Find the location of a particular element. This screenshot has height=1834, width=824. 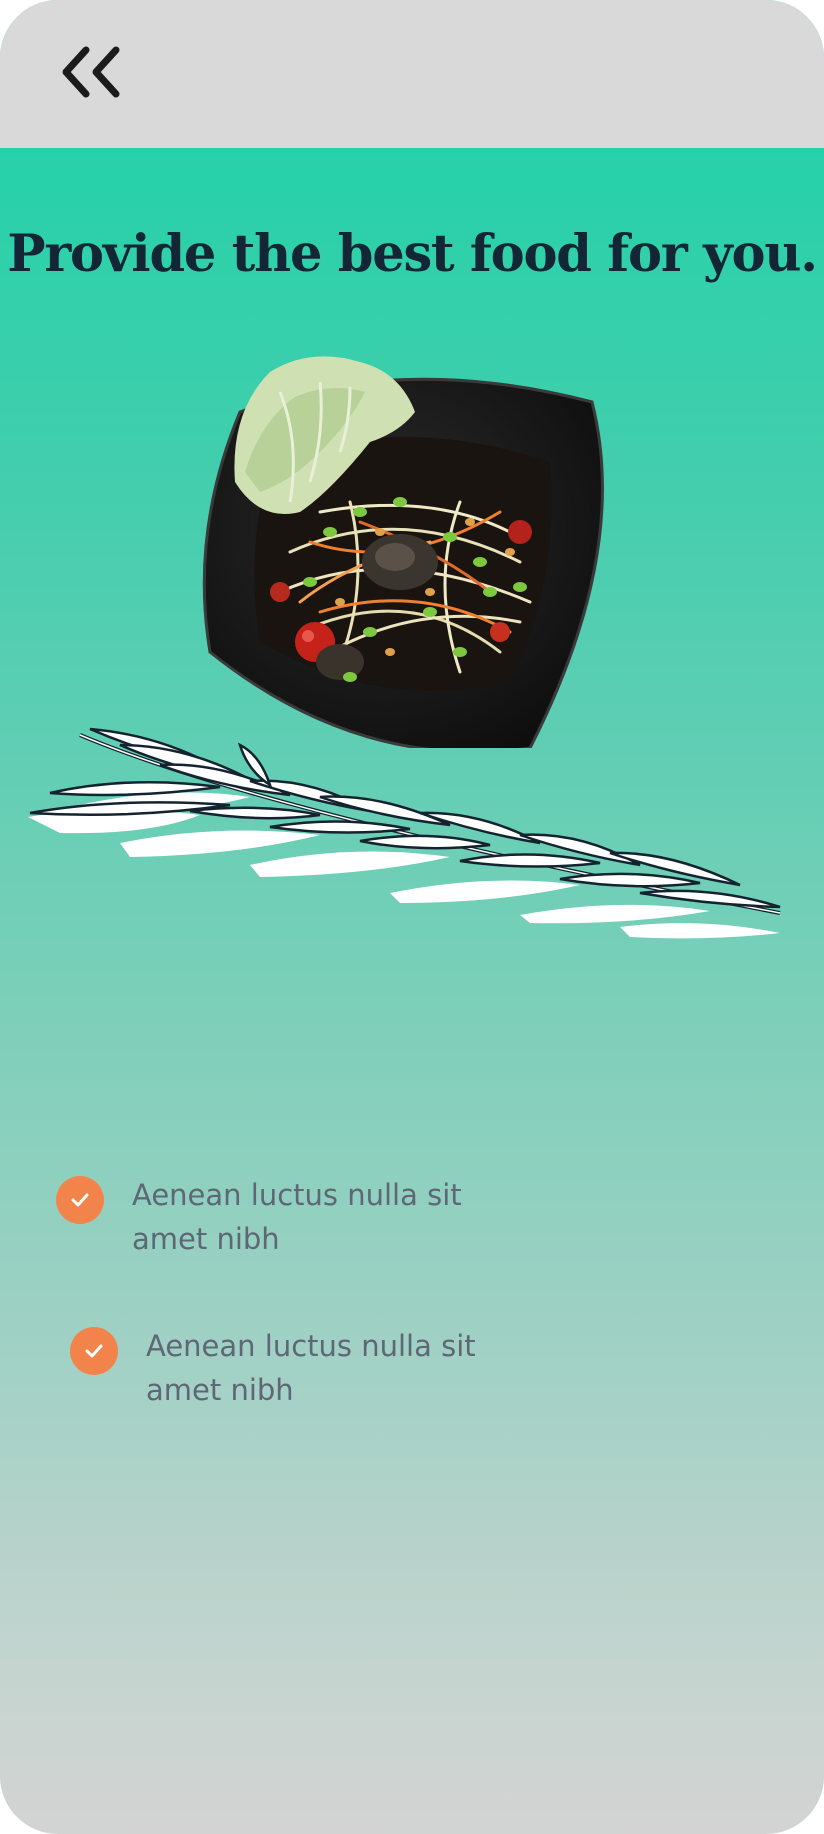

double-chevron-left-icon is located at coordinates (91, 72).